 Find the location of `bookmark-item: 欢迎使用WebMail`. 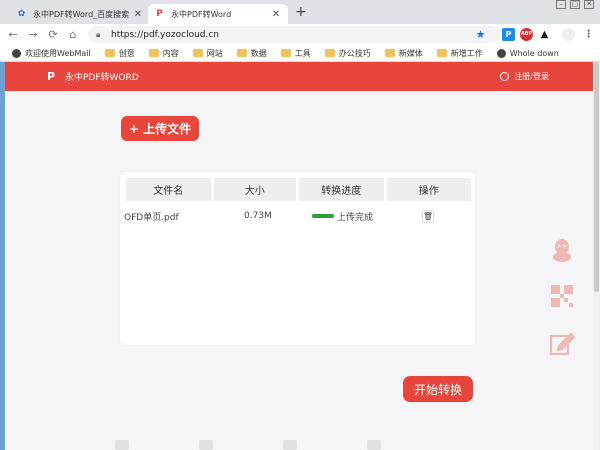

bookmark-item: 欢迎使用WebMail is located at coordinates (51, 53).